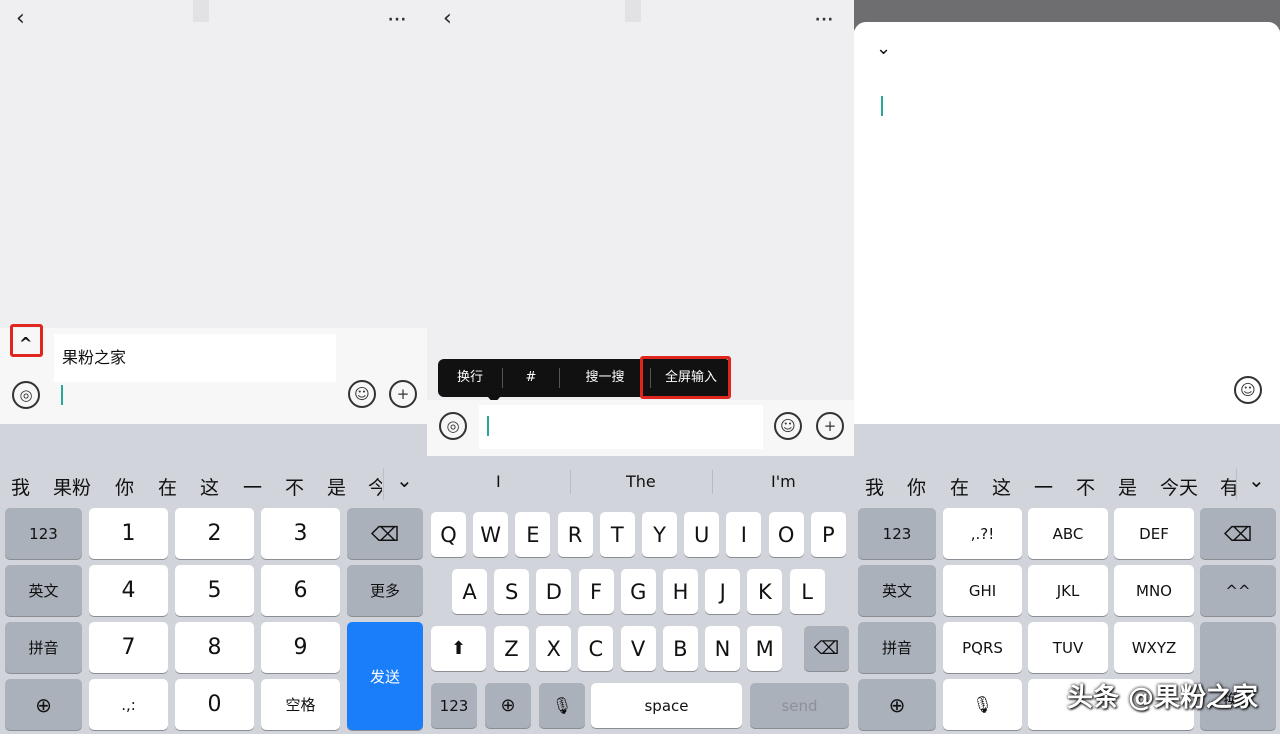 The height and width of the screenshot is (734, 1280). I want to click on key-ghi: GHI, so click(982, 590).